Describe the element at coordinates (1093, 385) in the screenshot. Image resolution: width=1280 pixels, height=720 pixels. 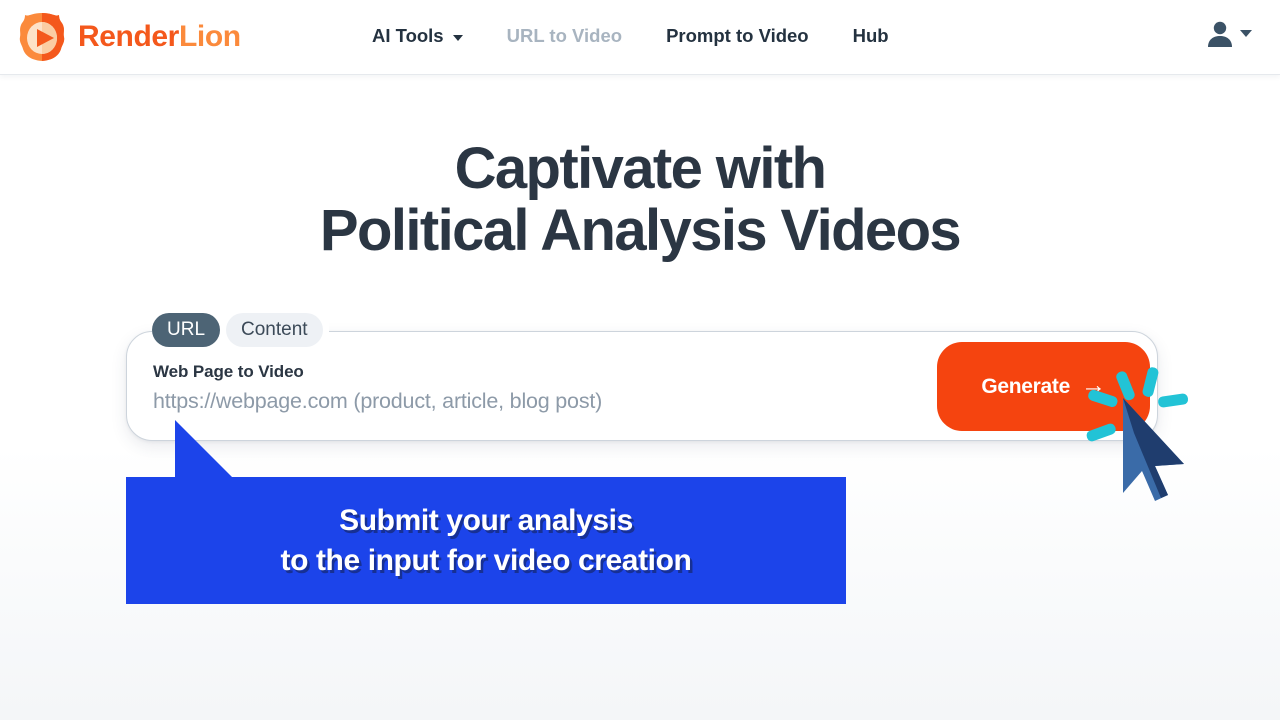
I see `arrow-right-icon: →` at that location.